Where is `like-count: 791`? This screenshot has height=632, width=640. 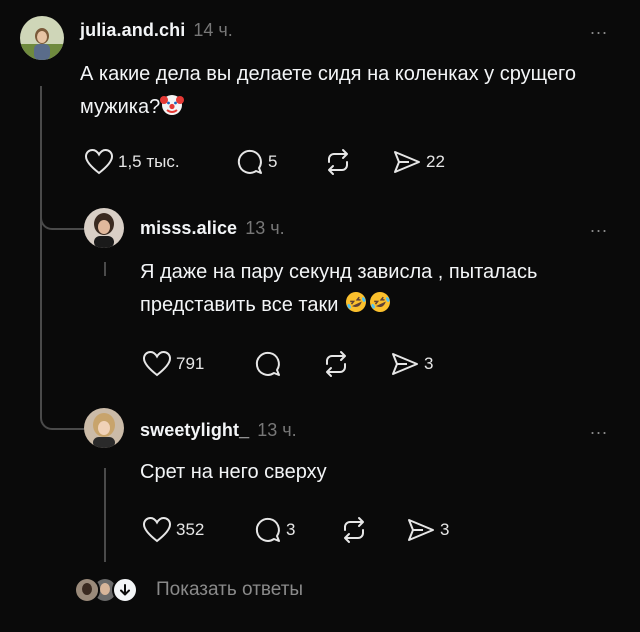 like-count: 791 is located at coordinates (190, 363).